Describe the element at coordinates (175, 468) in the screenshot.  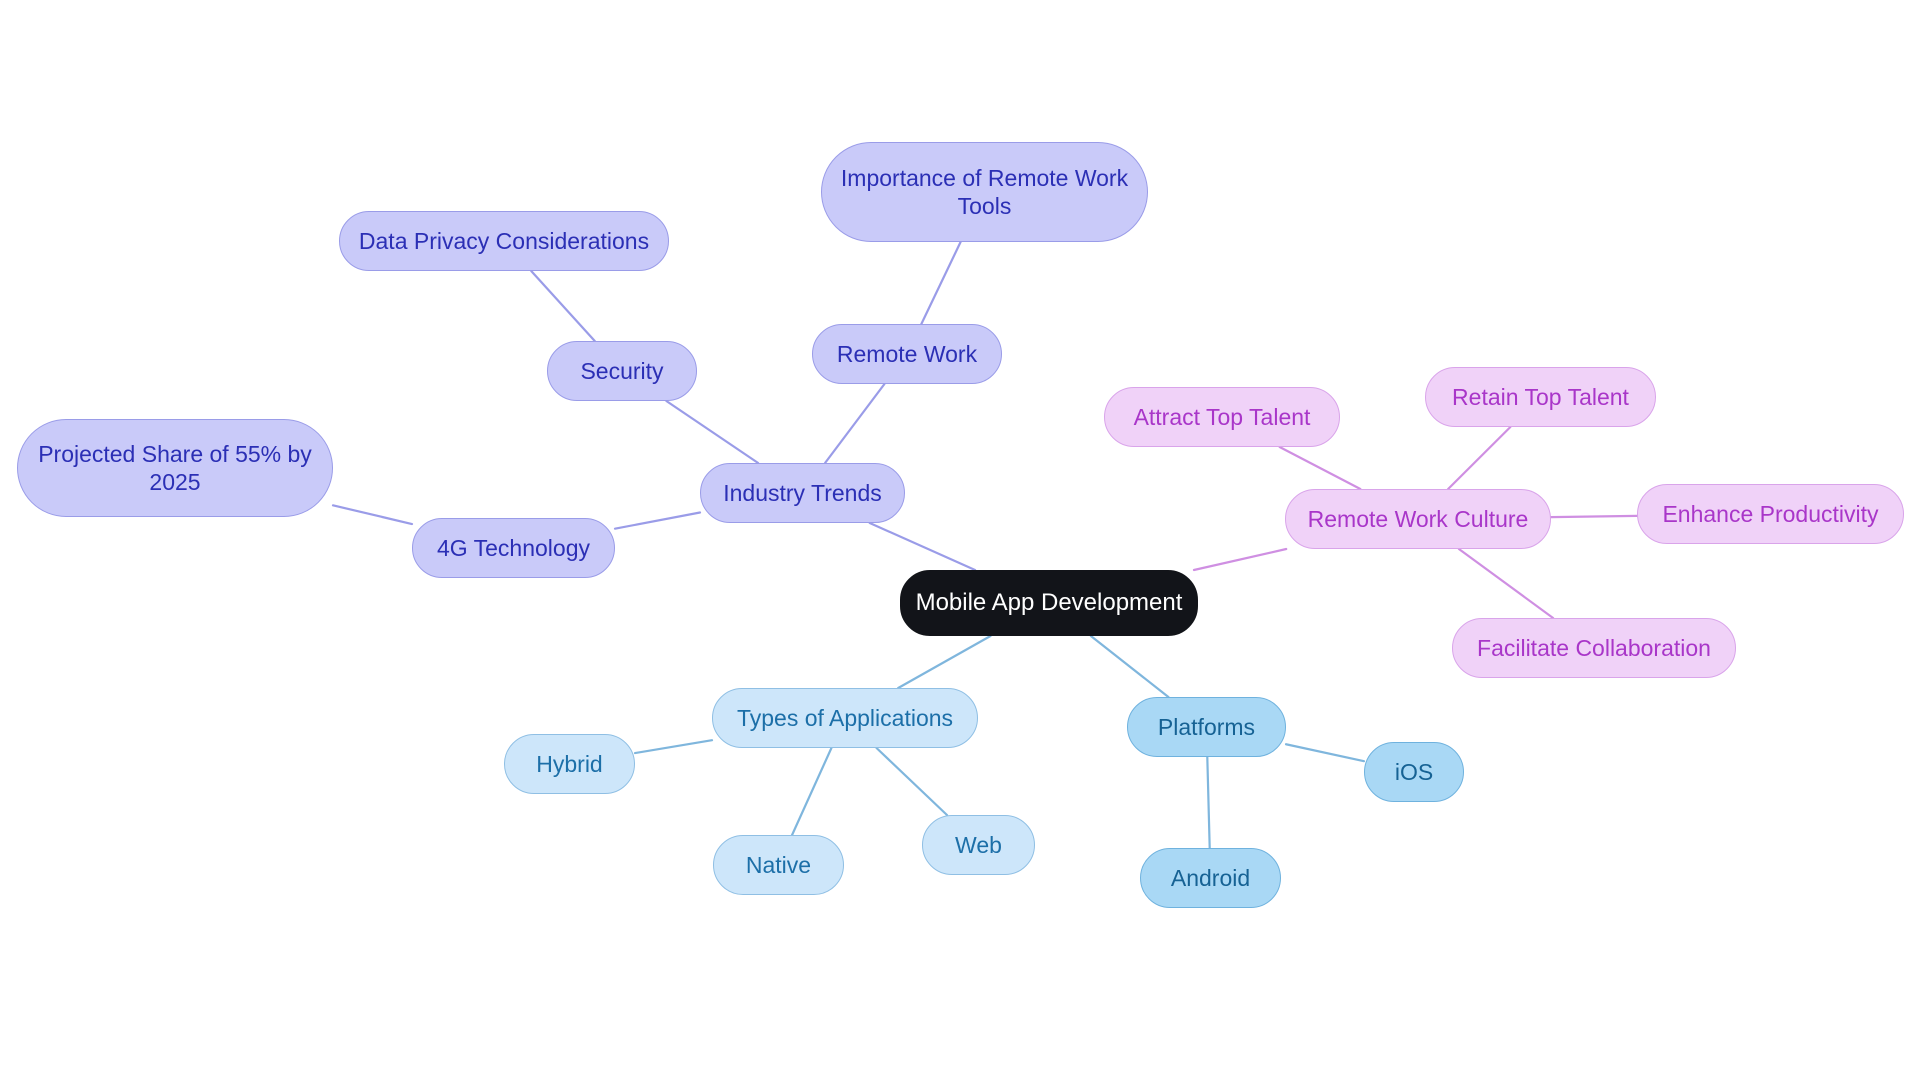
I see `node-projected-share: Projected Share of 55% by 2025` at that location.